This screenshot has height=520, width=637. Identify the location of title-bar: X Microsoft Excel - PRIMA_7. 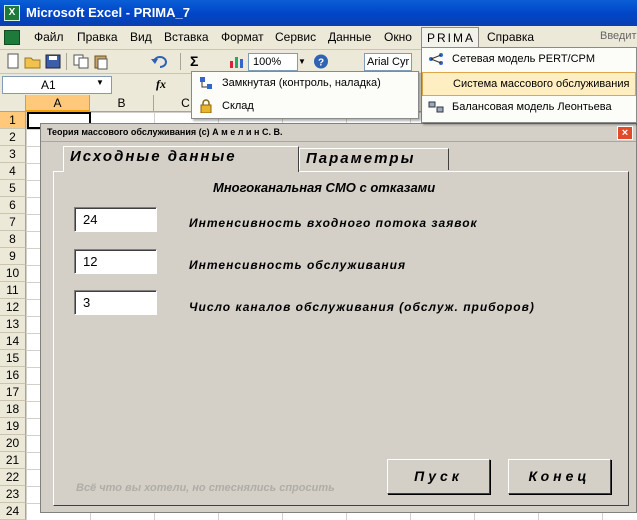
(318, 13).